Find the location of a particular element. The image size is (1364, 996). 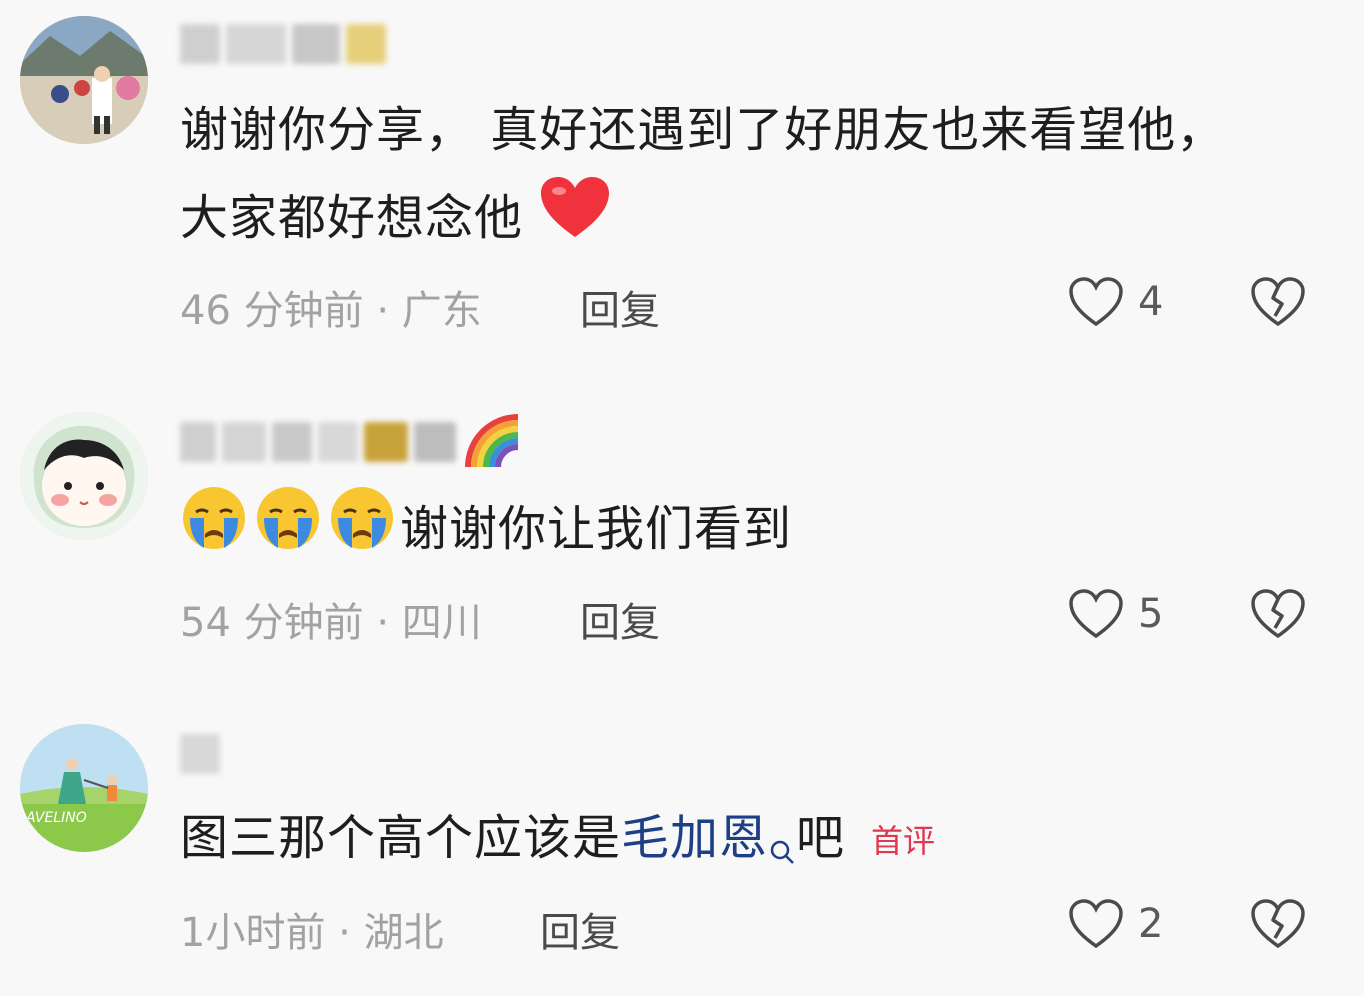

avatar: AVELINO is located at coordinates (84, 788).